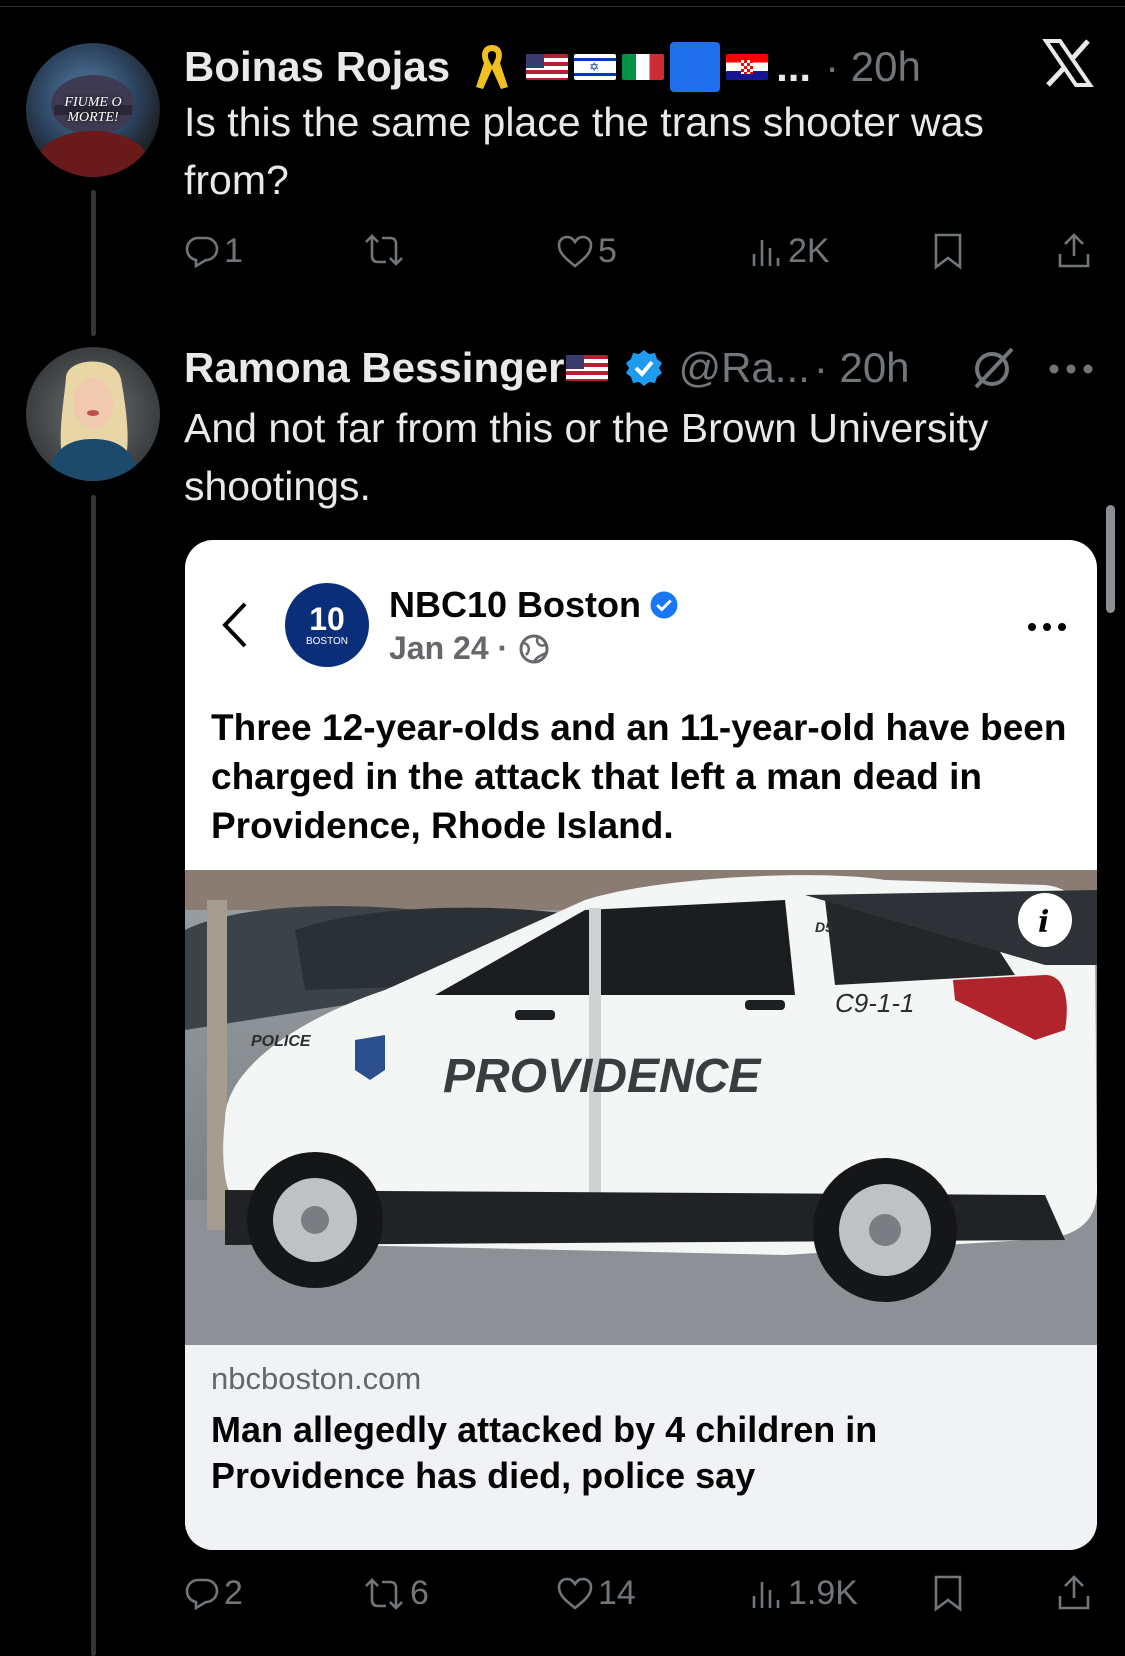 The width and height of the screenshot is (1125, 1656). I want to click on photo-text-unit: D5, so click(824, 927).